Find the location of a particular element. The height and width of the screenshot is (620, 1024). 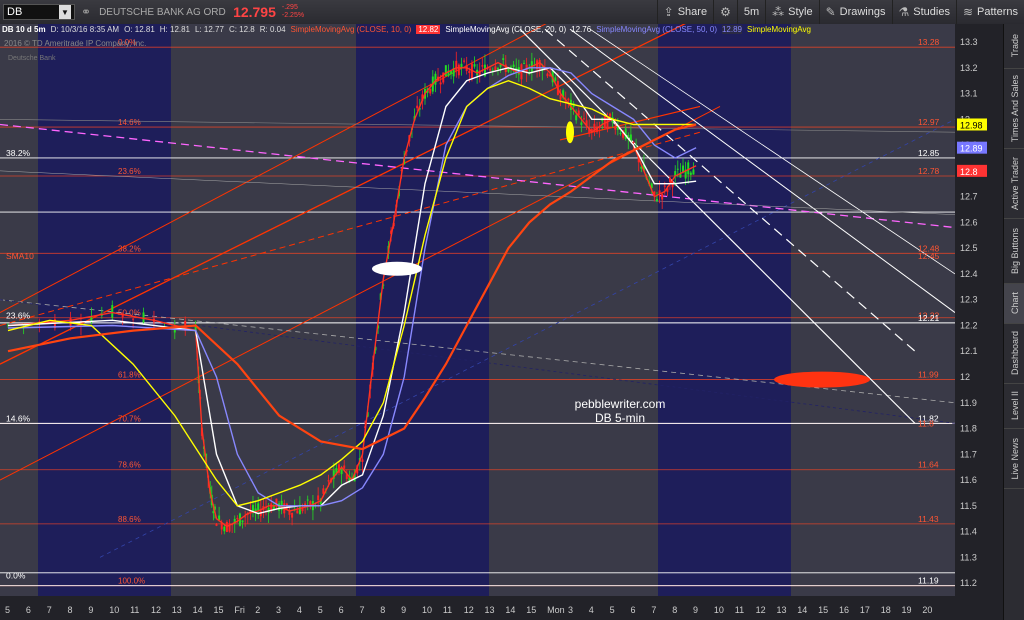

chevron-down-icon: ▼ is located at coordinates (65, 12).